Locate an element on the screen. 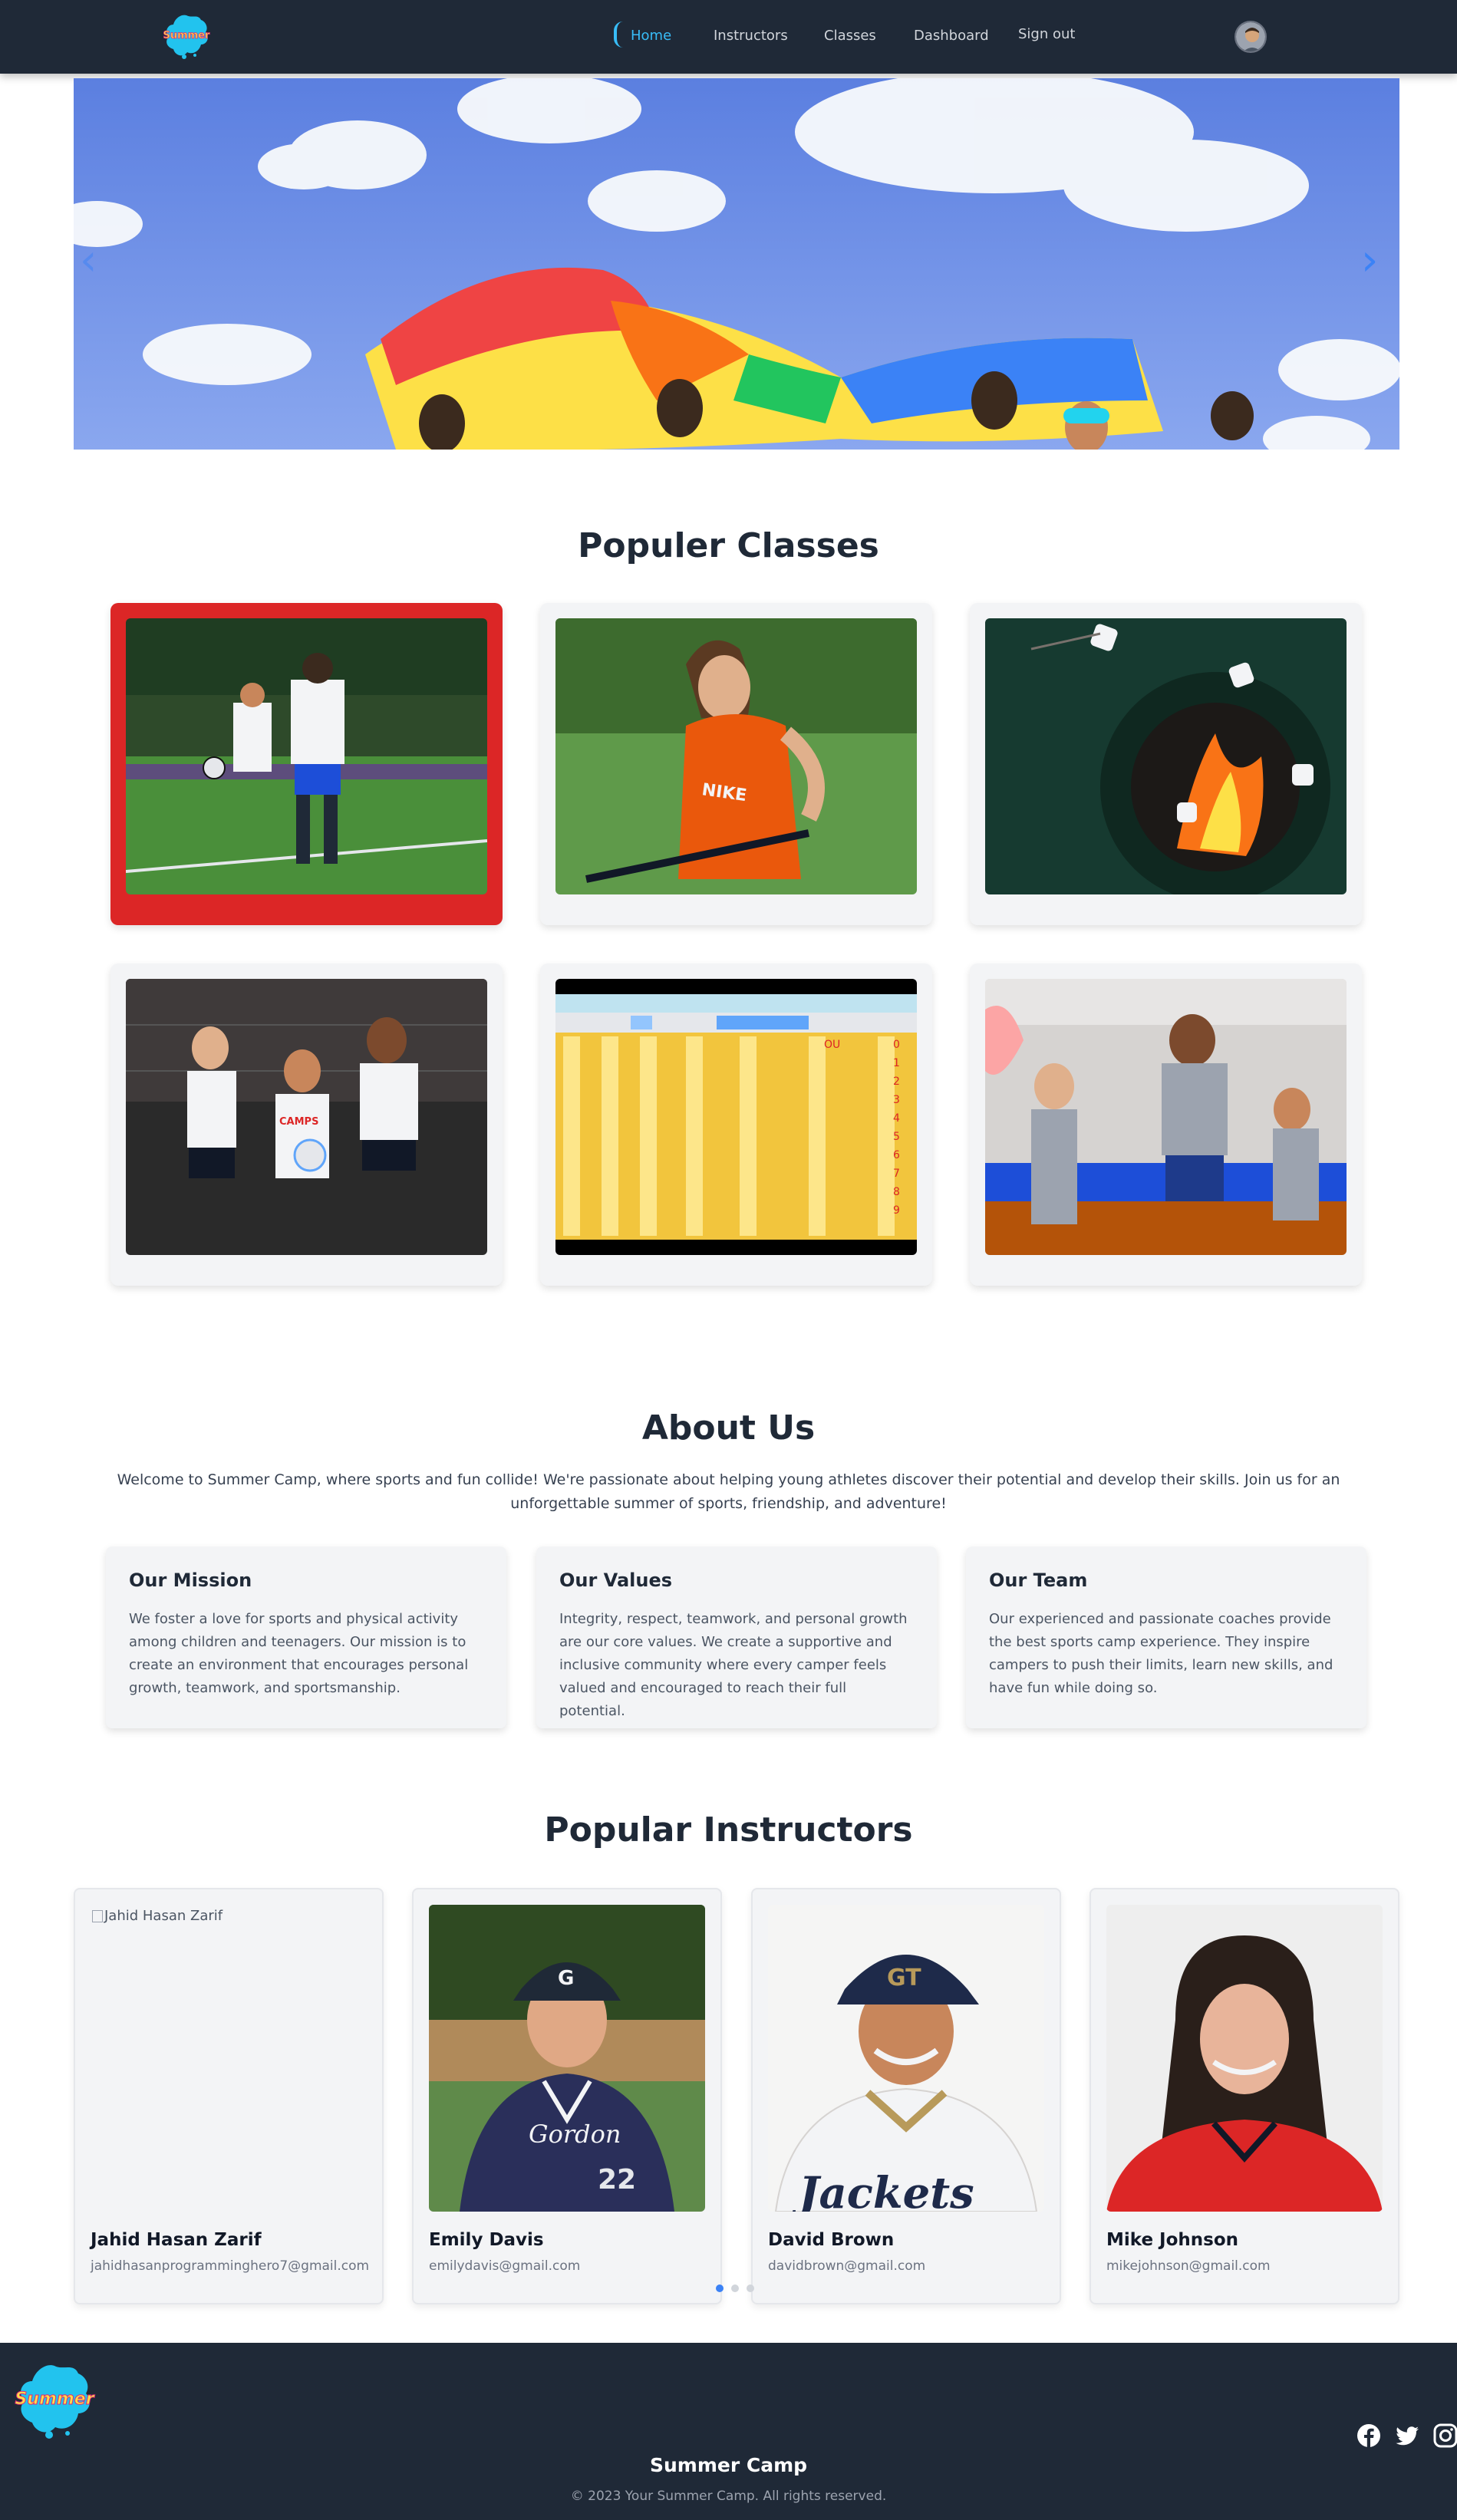  broken-image-icon is located at coordinates (97, 1916).